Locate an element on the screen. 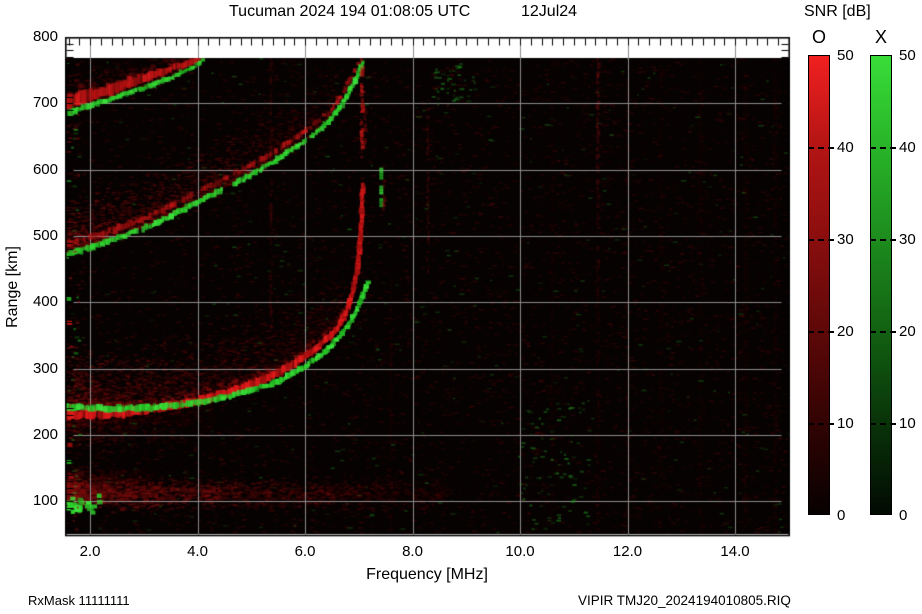  o-mode-header: O is located at coordinates (818, 37).